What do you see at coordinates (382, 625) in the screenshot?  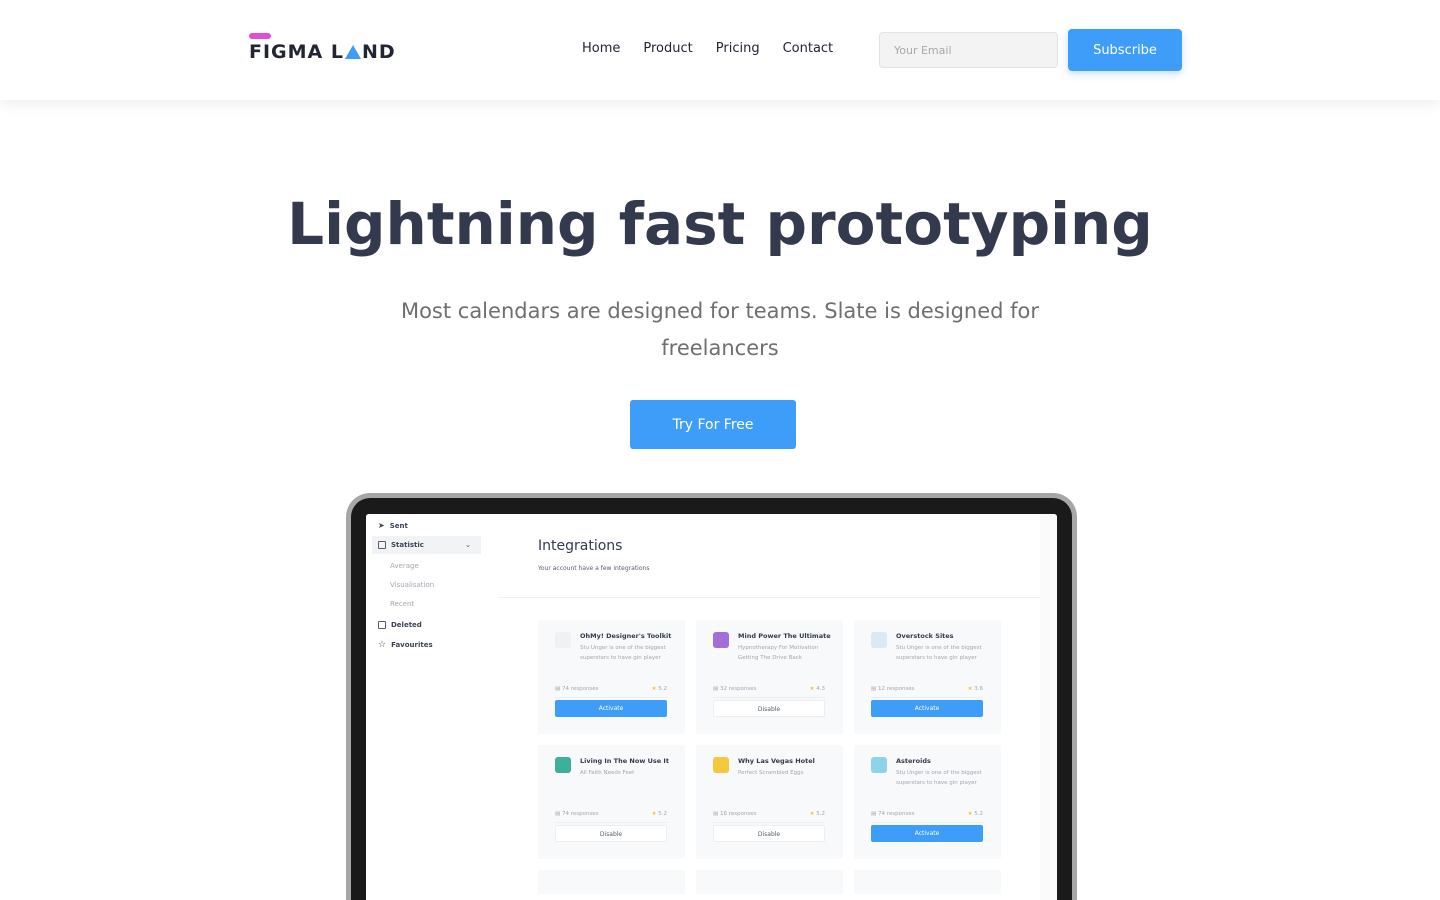 I see `trash-icon` at bounding box center [382, 625].